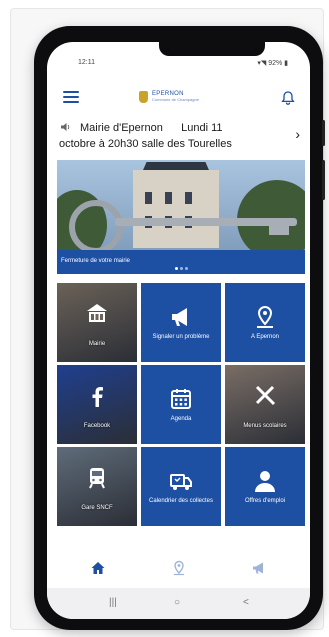 The height and width of the screenshot is (637, 329). I want to click on tile-town-hall: Mairie, so click(97, 322).